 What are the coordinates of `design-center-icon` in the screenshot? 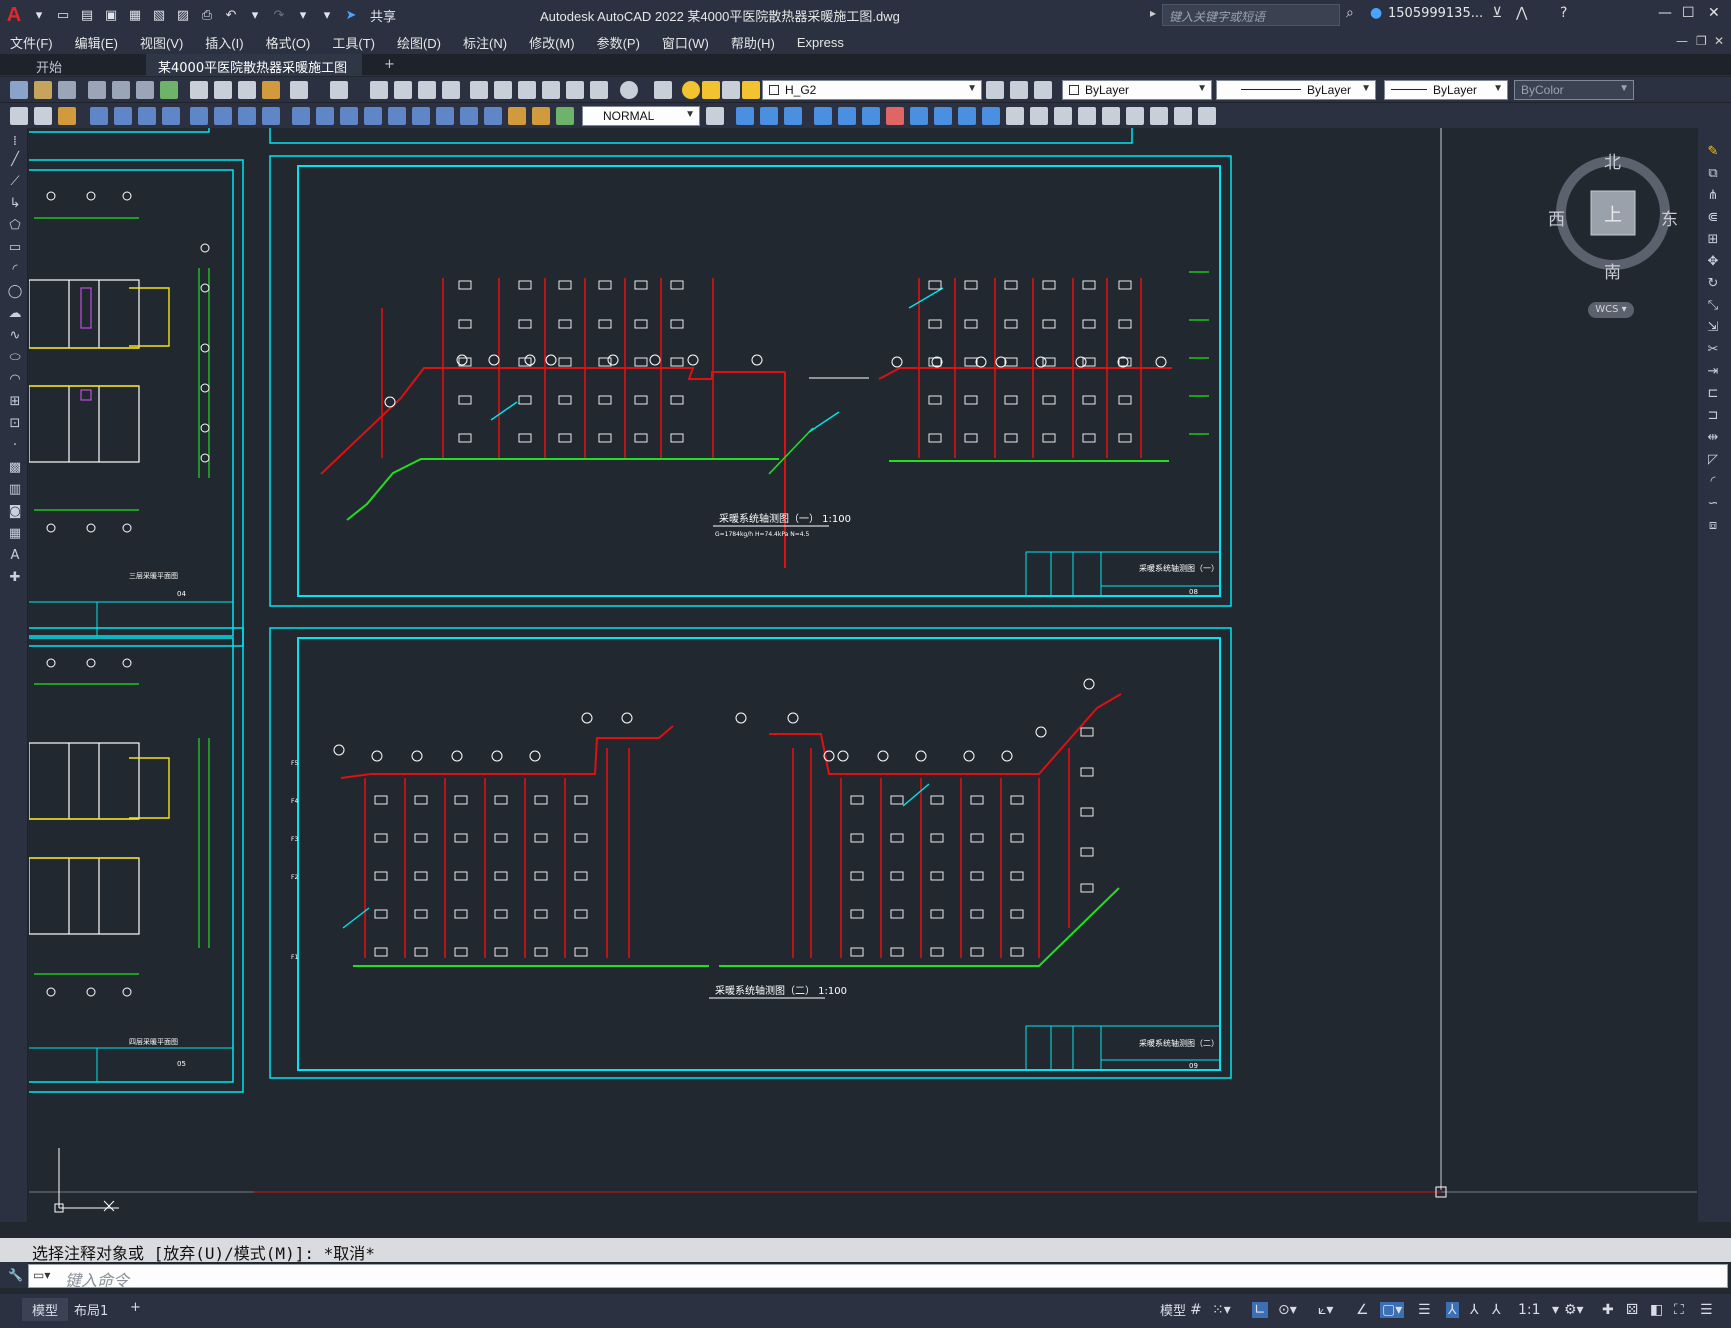 It's located at (503, 90).